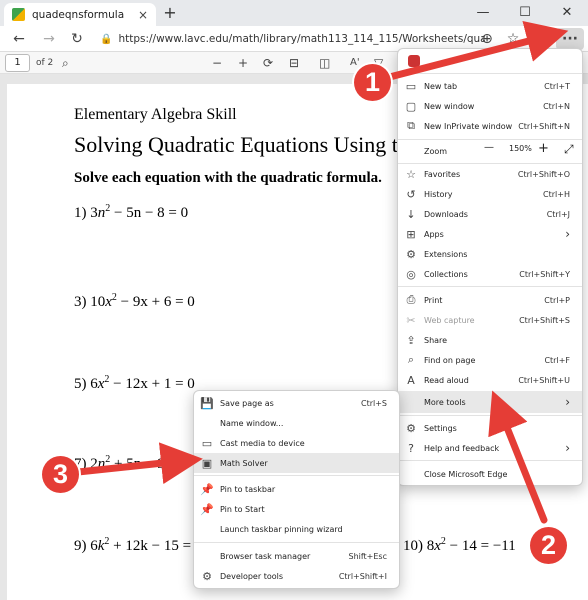 The width and height of the screenshot is (588, 600). Describe the element at coordinates (411, 448) in the screenshot. I see `help-icon: ?` at that location.